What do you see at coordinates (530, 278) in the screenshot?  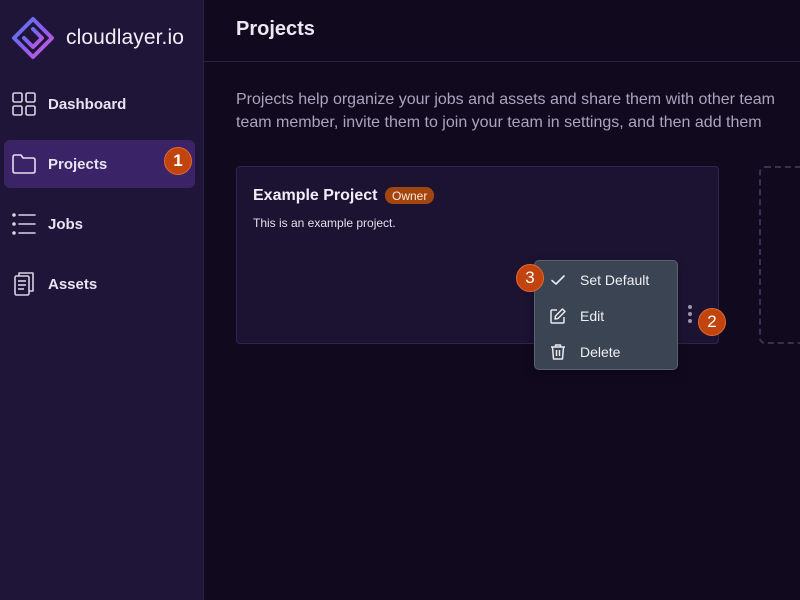 I see `step-badge-3: 3` at bounding box center [530, 278].